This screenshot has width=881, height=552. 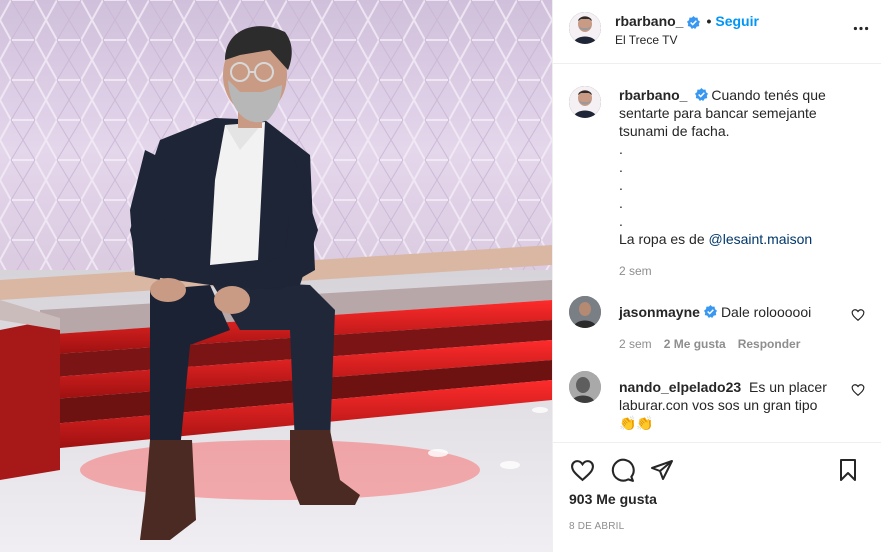 I want to click on caption-avatar-image, so click(x=585, y=102).